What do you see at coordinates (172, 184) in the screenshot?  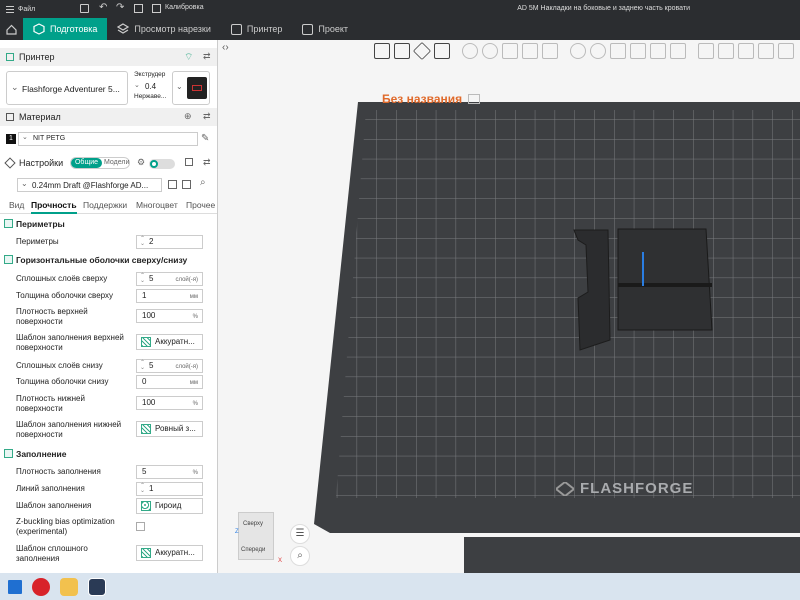 I see `save-profile-icon` at bounding box center [172, 184].